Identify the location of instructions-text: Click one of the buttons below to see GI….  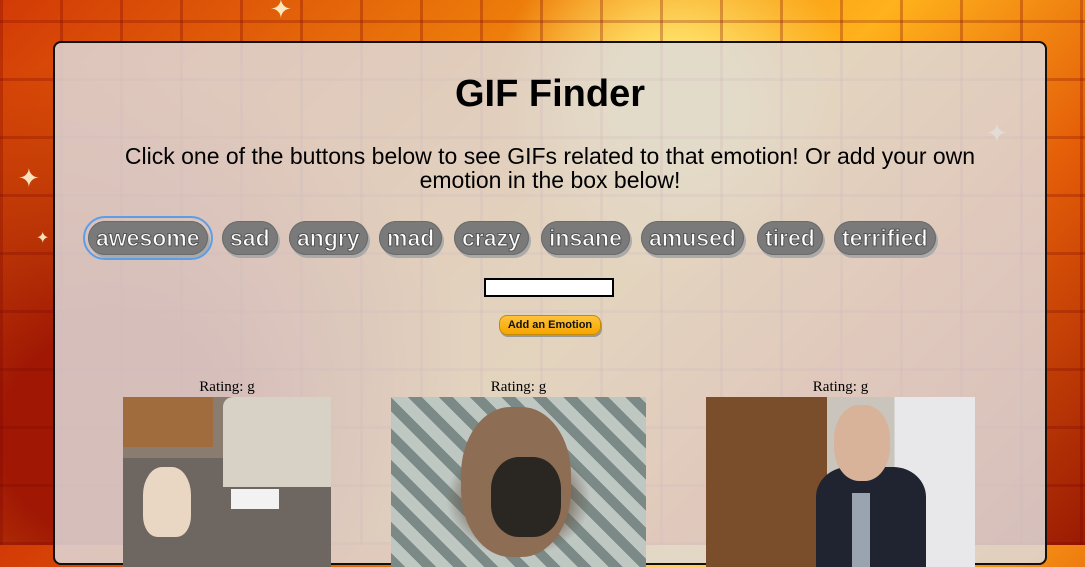
(550, 168).